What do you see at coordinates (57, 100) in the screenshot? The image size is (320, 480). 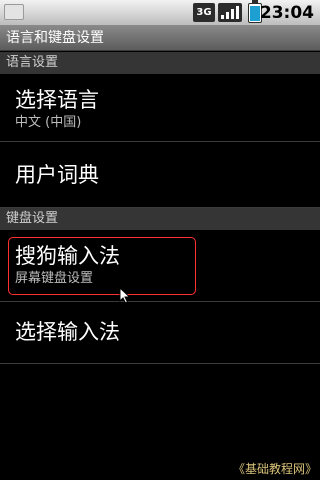 I see `select-language-title: 选择语言` at bounding box center [57, 100].